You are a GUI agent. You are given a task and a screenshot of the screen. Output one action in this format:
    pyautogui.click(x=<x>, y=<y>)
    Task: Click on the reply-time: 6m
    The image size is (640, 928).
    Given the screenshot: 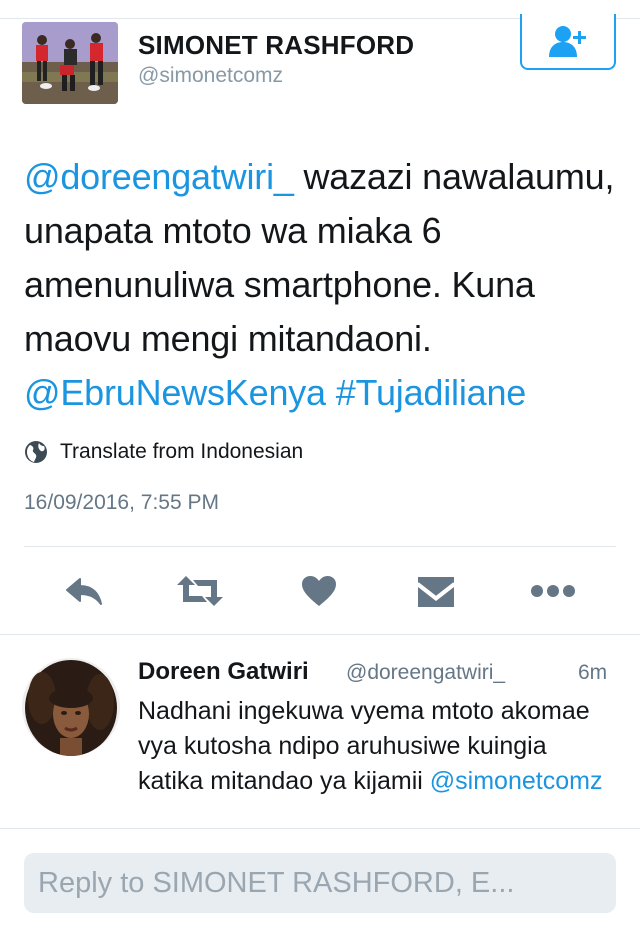 What is the action you would take?
    pyautogui.click(x=593, y=672)
    